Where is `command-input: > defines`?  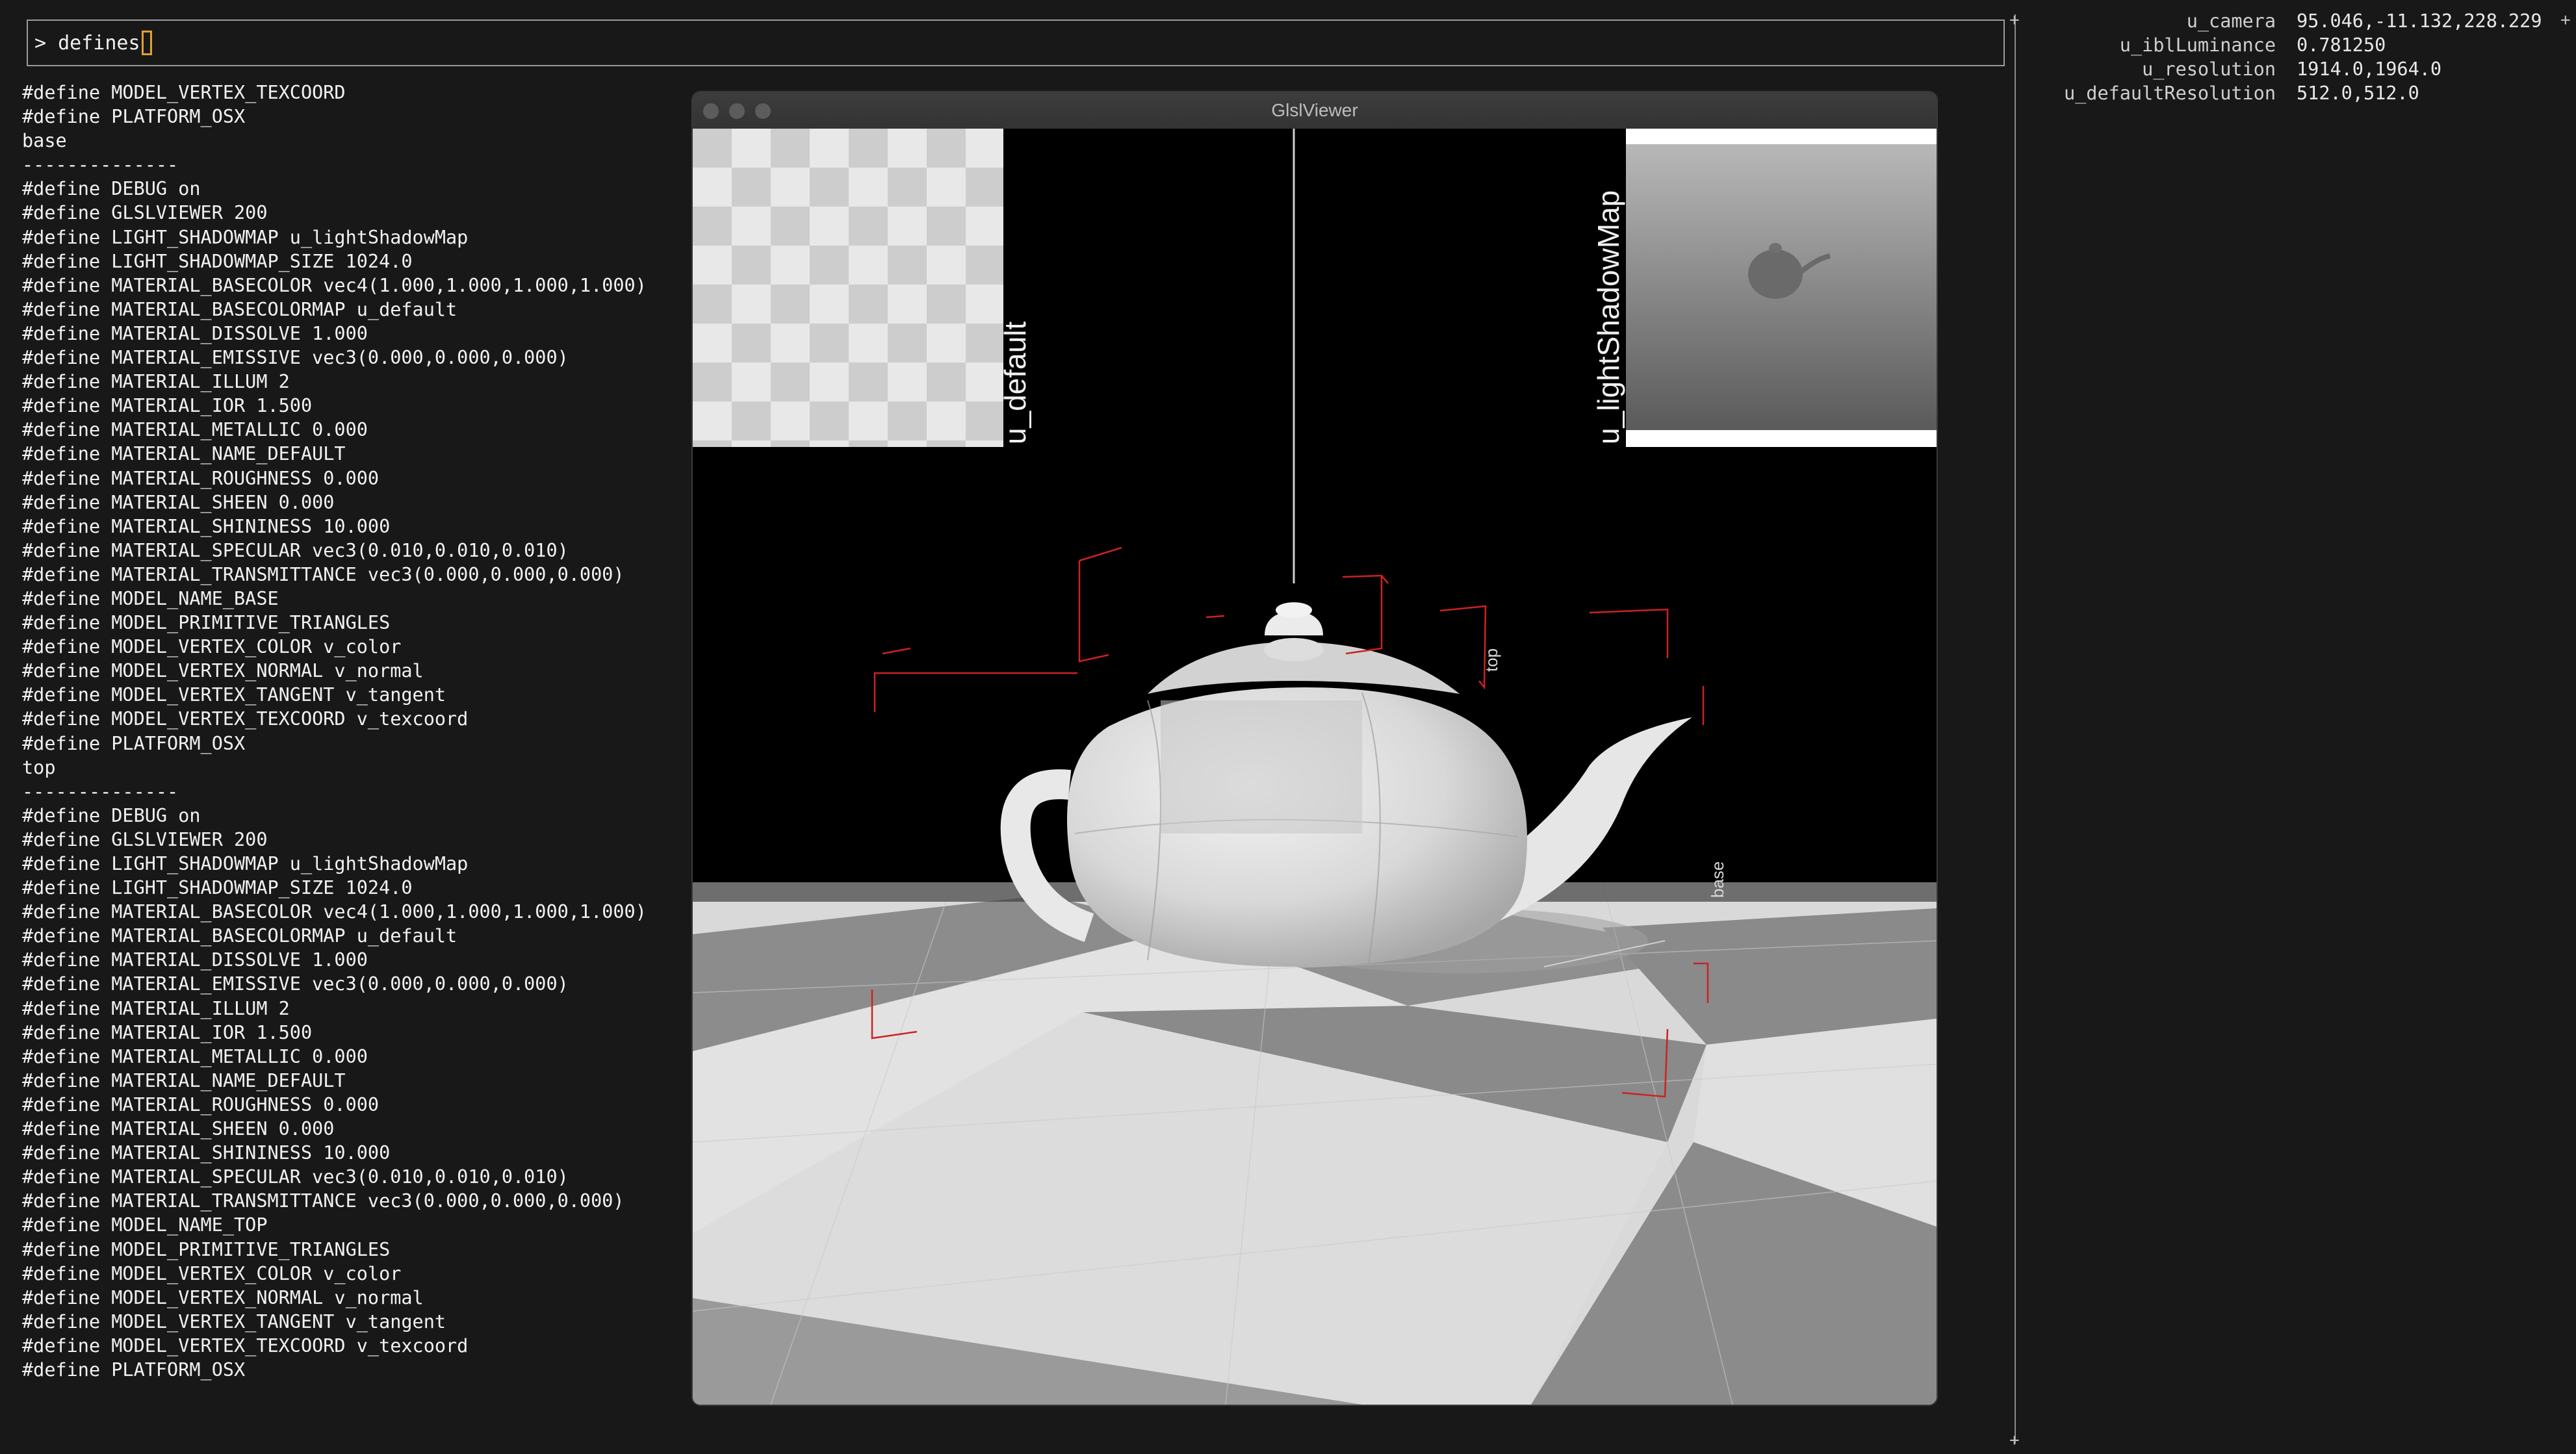
command-input: > defines is located at coordinates (87, 43).